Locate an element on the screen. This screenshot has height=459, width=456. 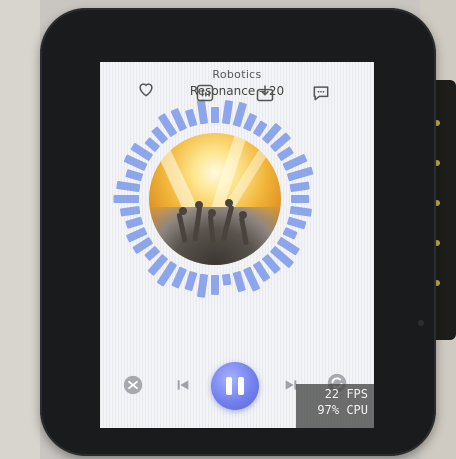
background-left is located at coordinates (20, 229).